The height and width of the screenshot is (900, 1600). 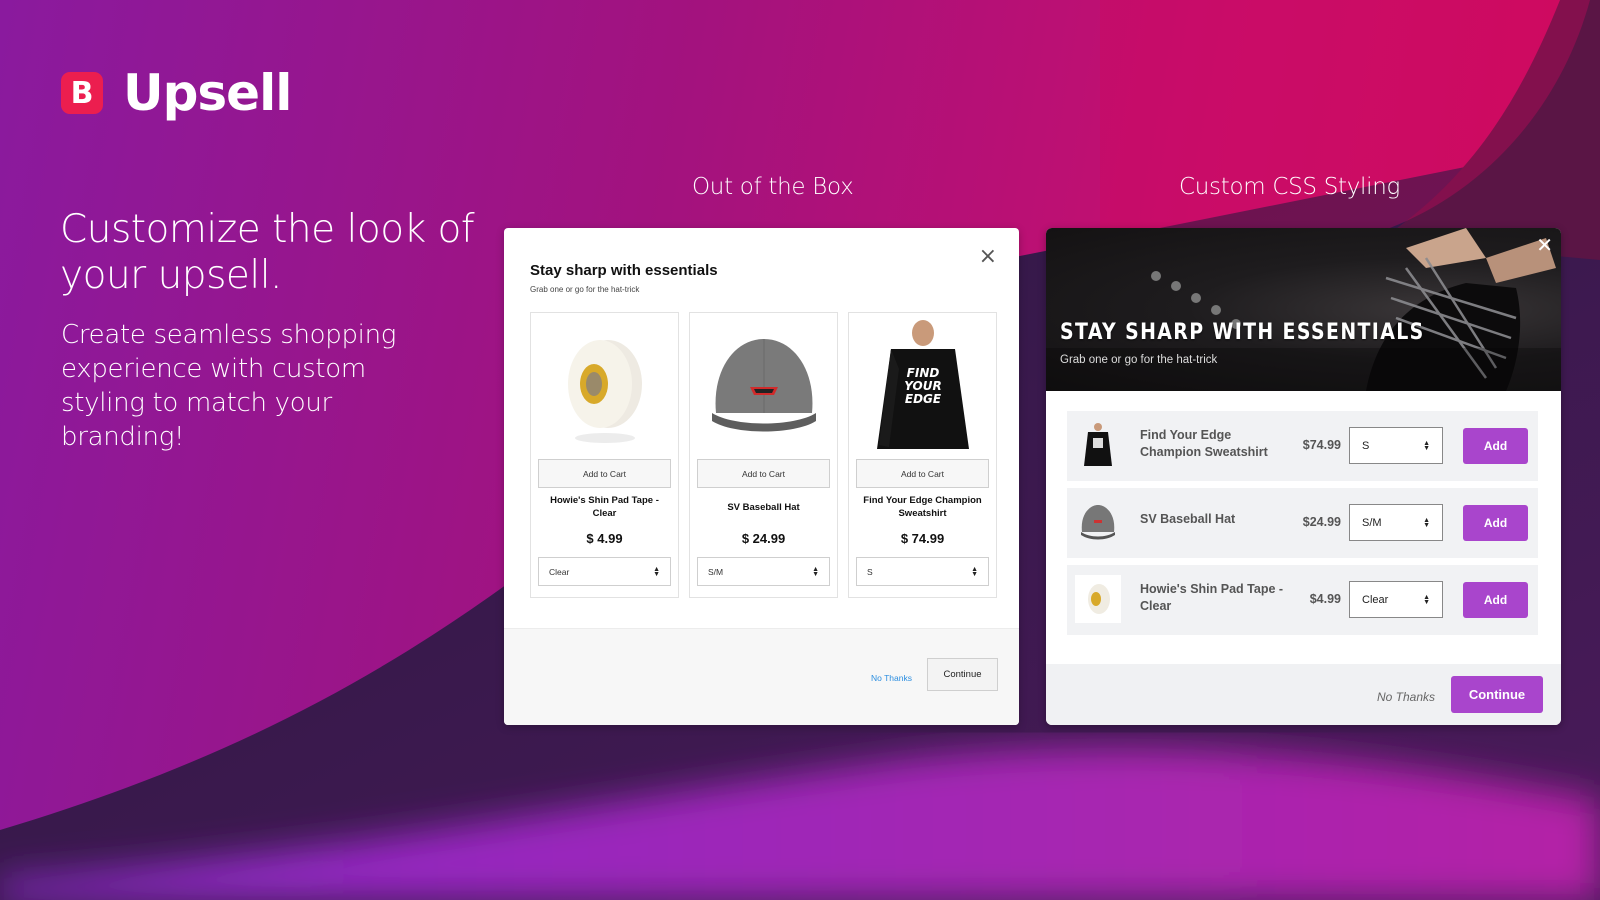 I want to click on tape-roll-image, so click(x=604, y=386).